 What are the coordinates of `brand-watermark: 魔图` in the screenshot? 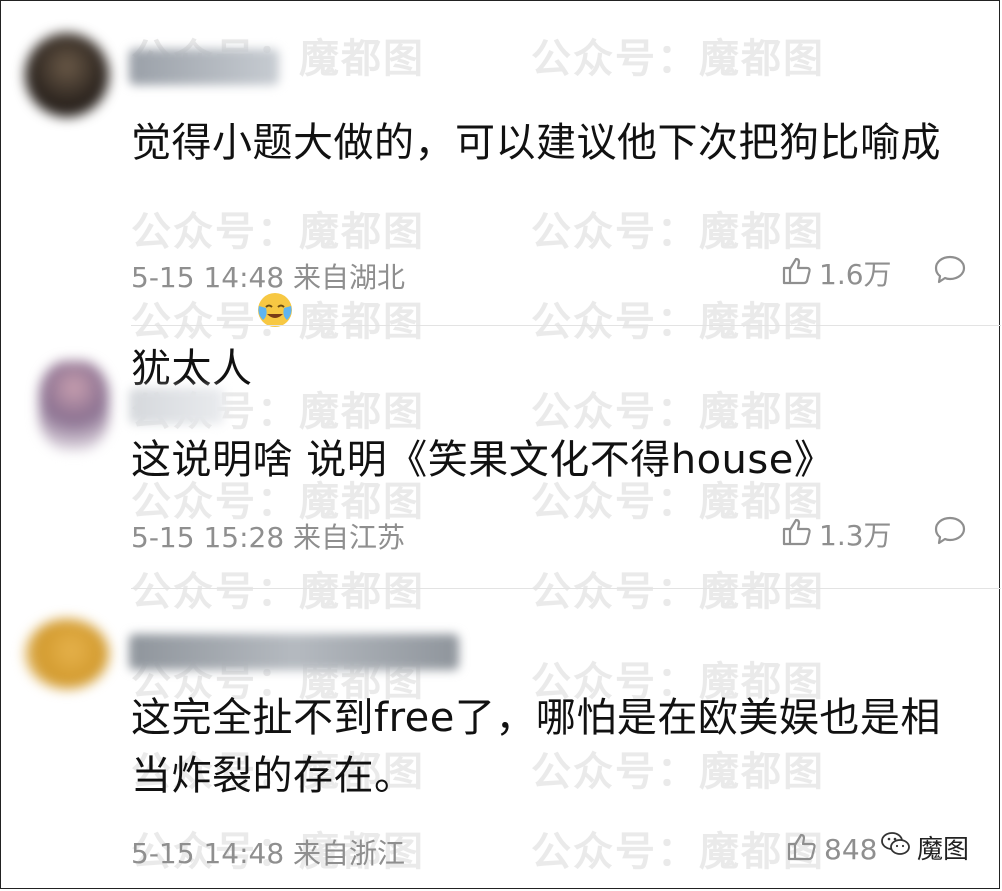 It's located at (924, 847).